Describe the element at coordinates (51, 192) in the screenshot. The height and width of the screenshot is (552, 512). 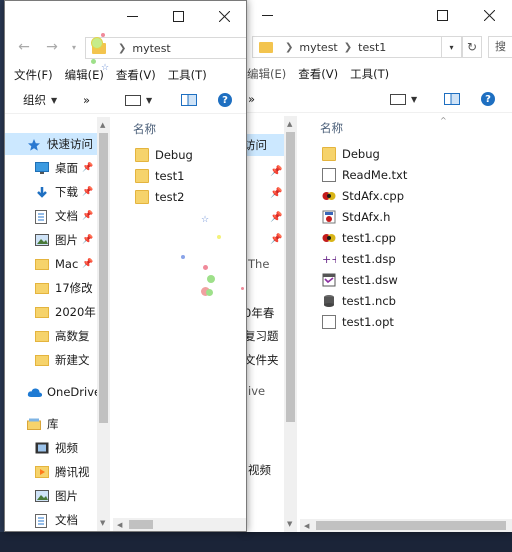
I see `sidebar-item: 下载 📌` at that location.